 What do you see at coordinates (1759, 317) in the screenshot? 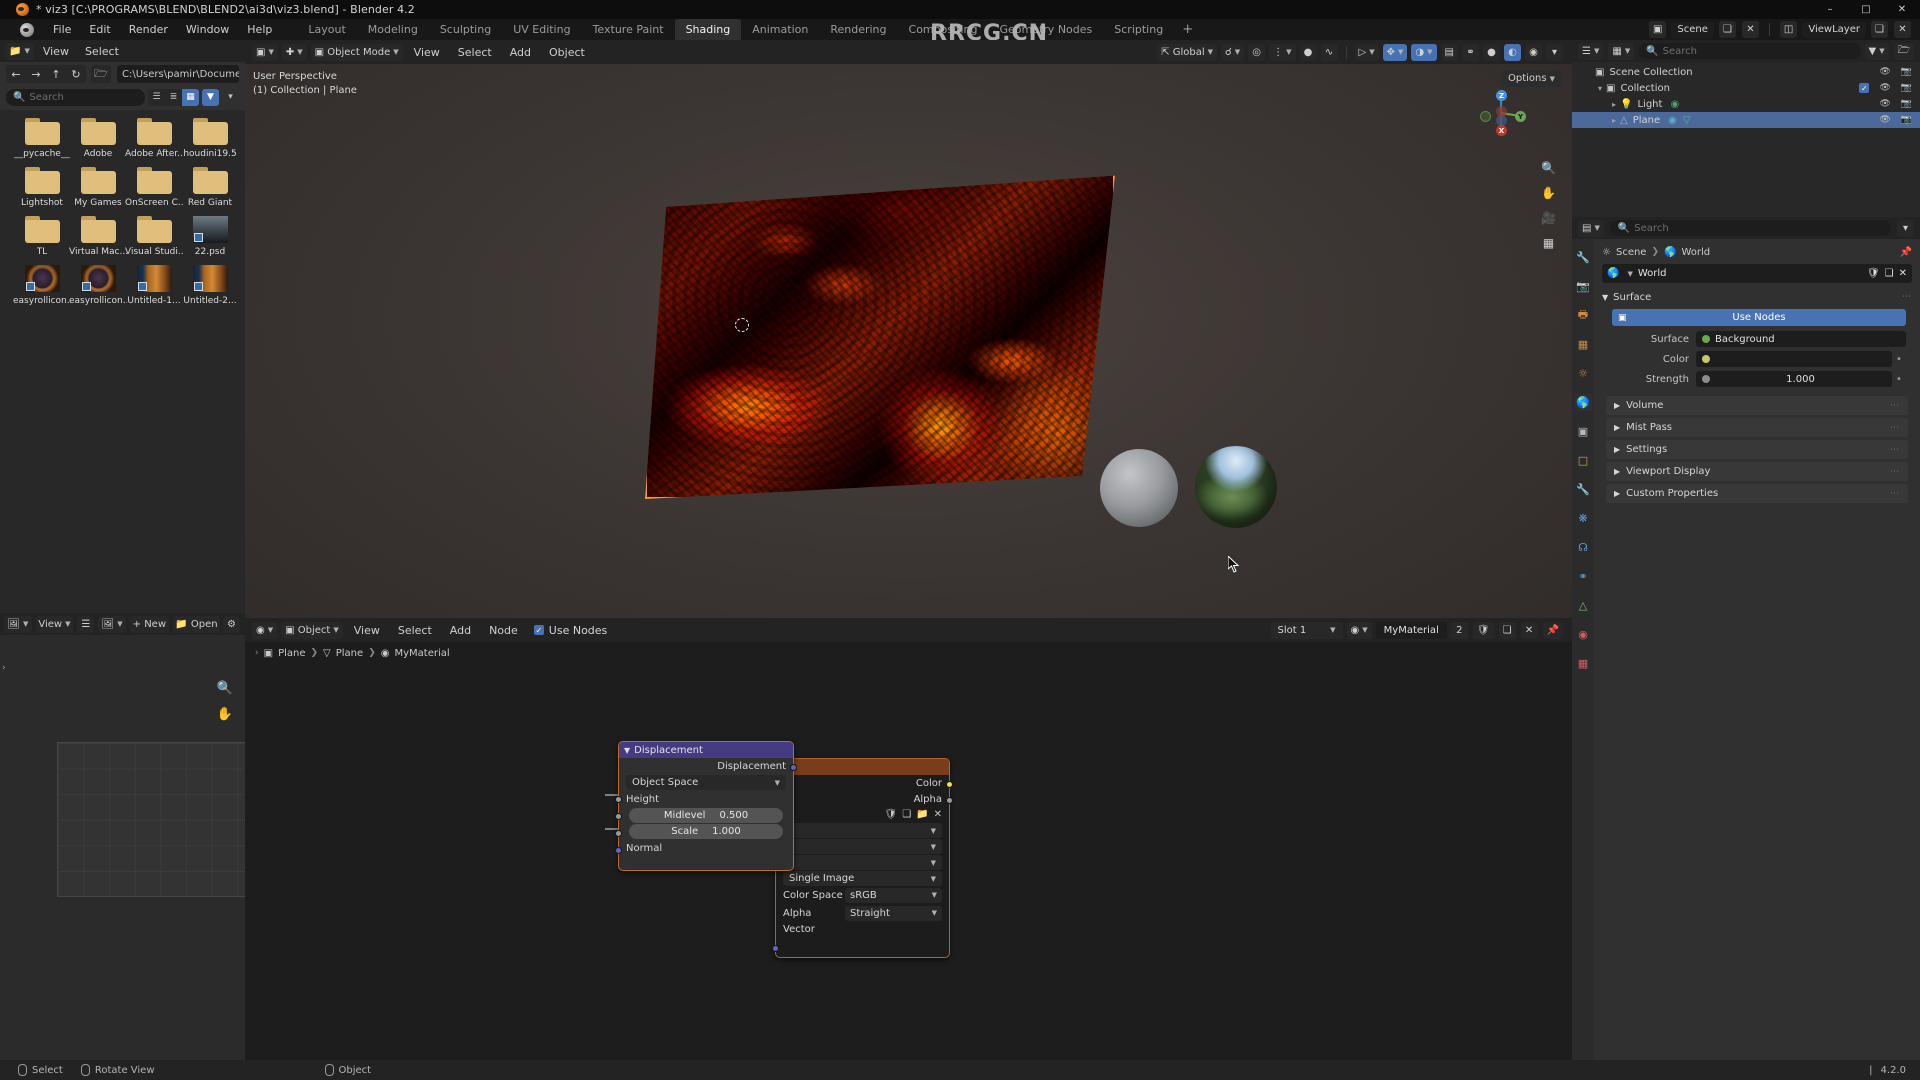
I see `use-nodes-button: ▣ Use Nodes` at bounding box center [1759, 317].